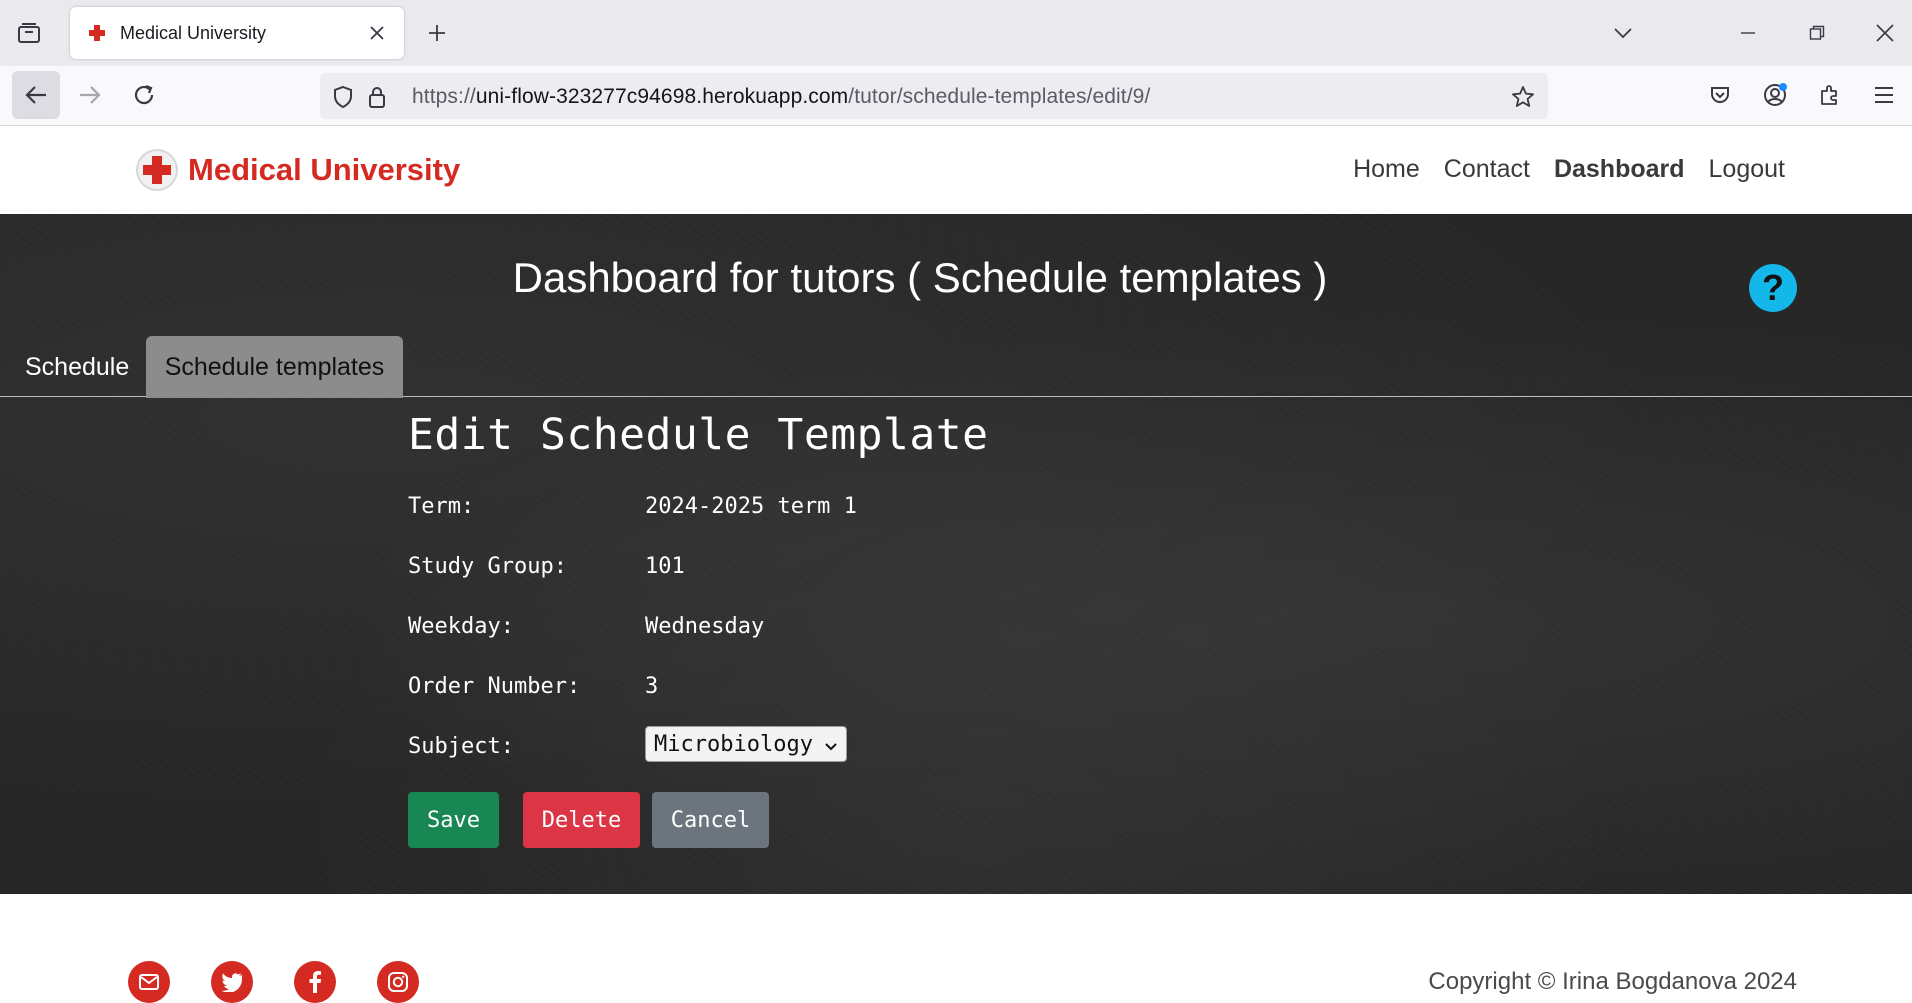 Image resolution: width=1912 pixels, height=1003 pixels. What do you see at coordinates (343, 97) in the screenshot?
I see `shield-icon` at bounding box center [343, 97].